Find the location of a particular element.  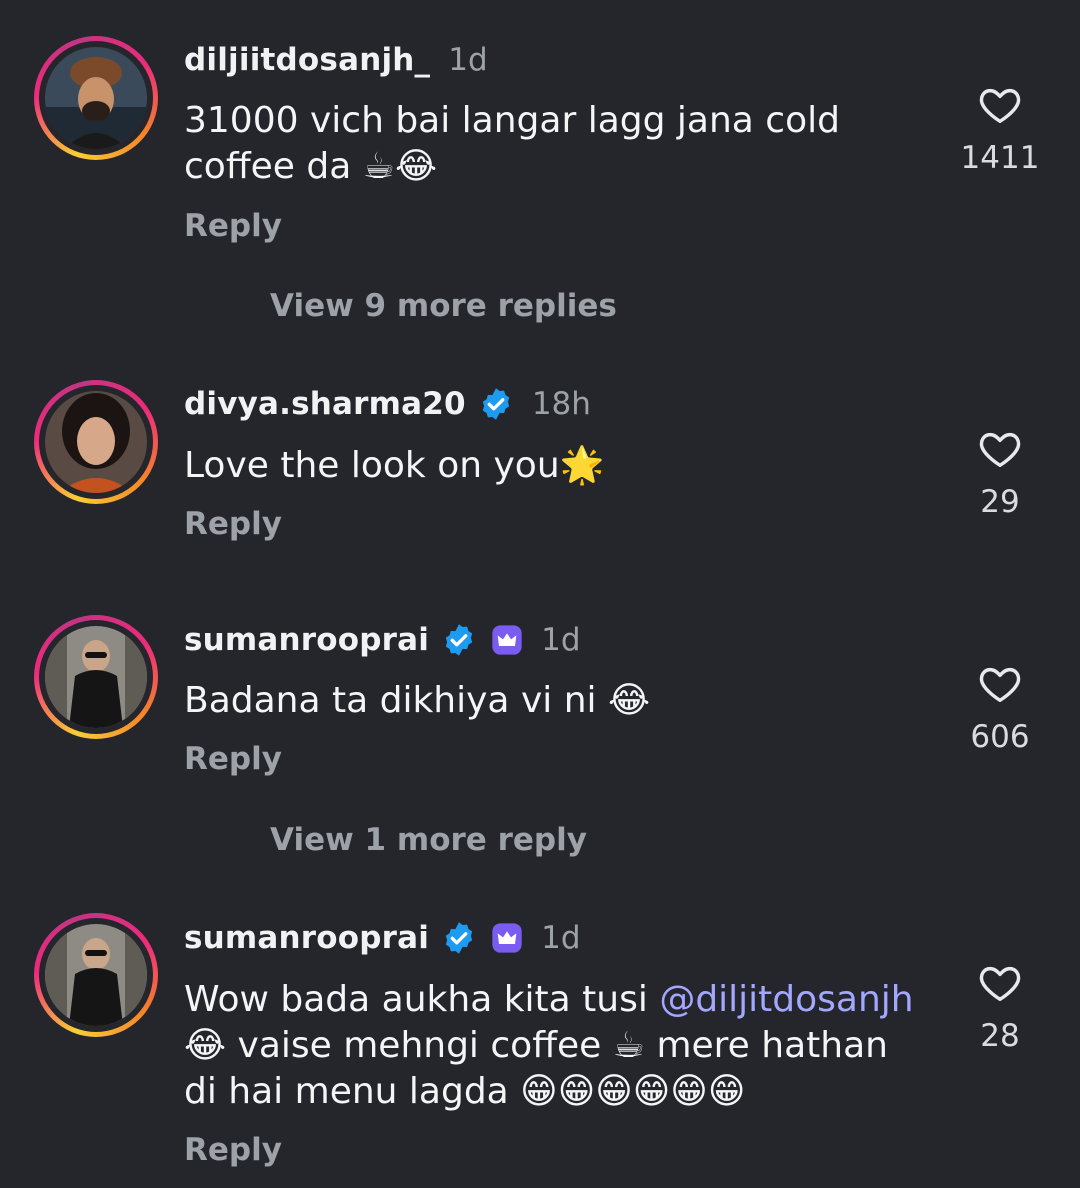

like-count: 1411 is located at coordinates (1000, 158).